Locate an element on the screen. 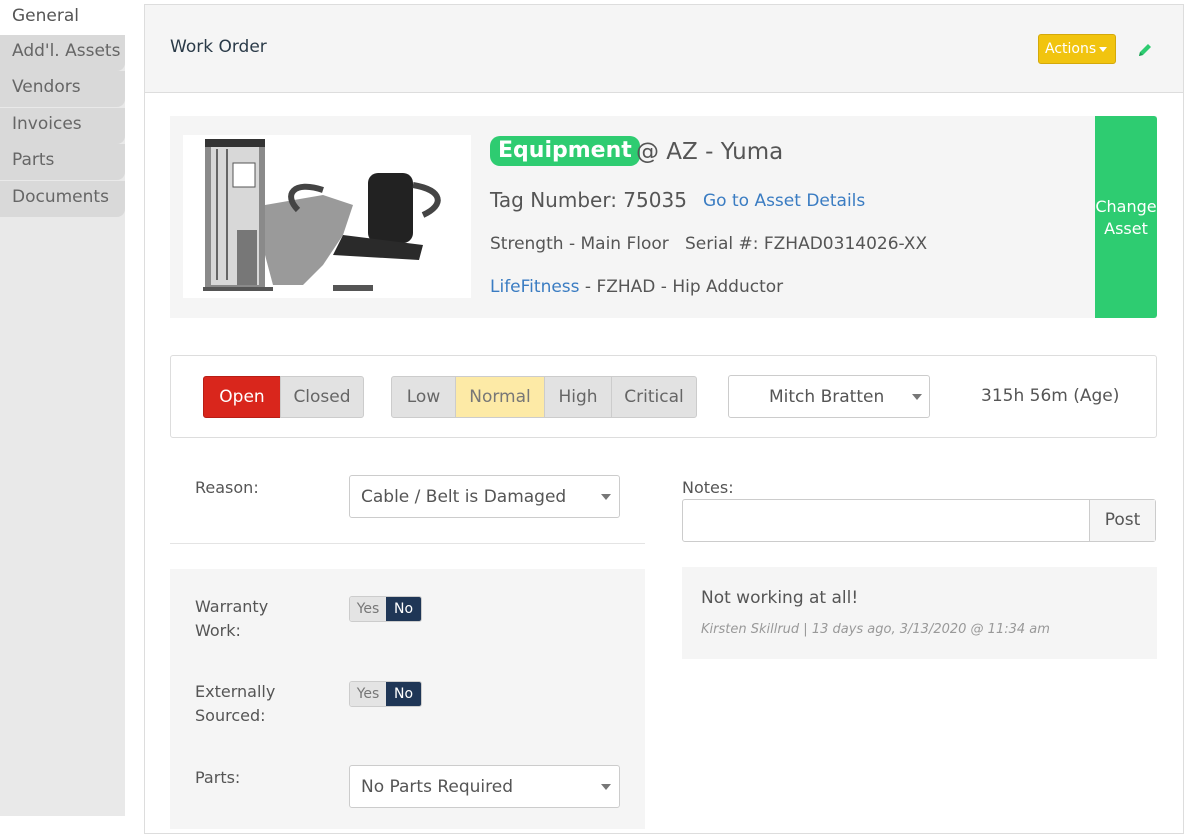 Image resolution: width=1190 pixels, height=834 pixels. asset-details-link: Go to Asset Details is located at coordinates (784, 201).